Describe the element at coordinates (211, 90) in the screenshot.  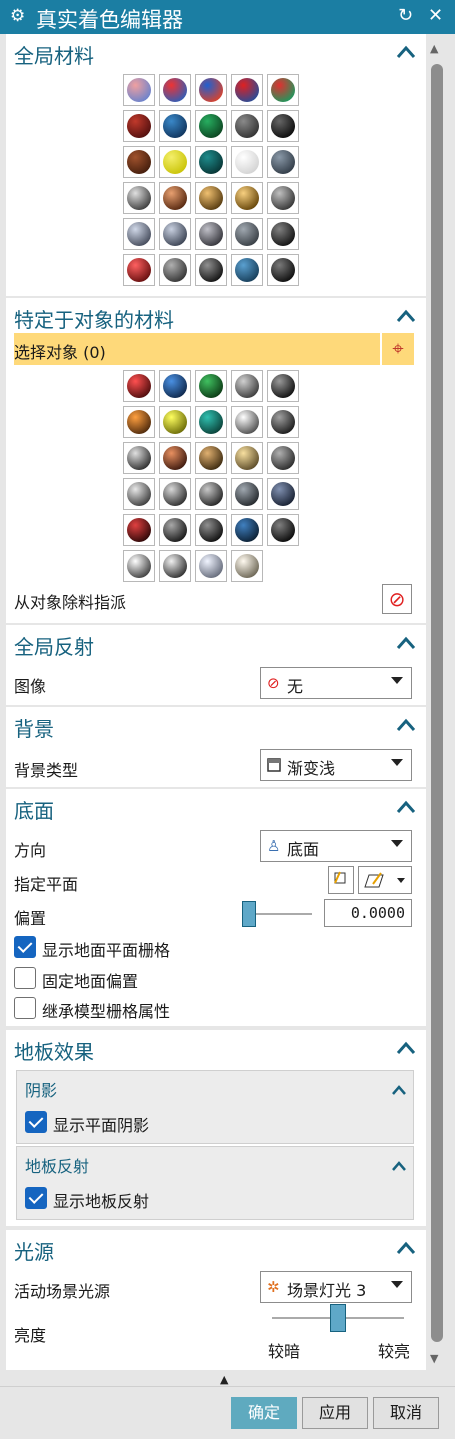
I see `mat-multicolor-3-swatch` at that location.